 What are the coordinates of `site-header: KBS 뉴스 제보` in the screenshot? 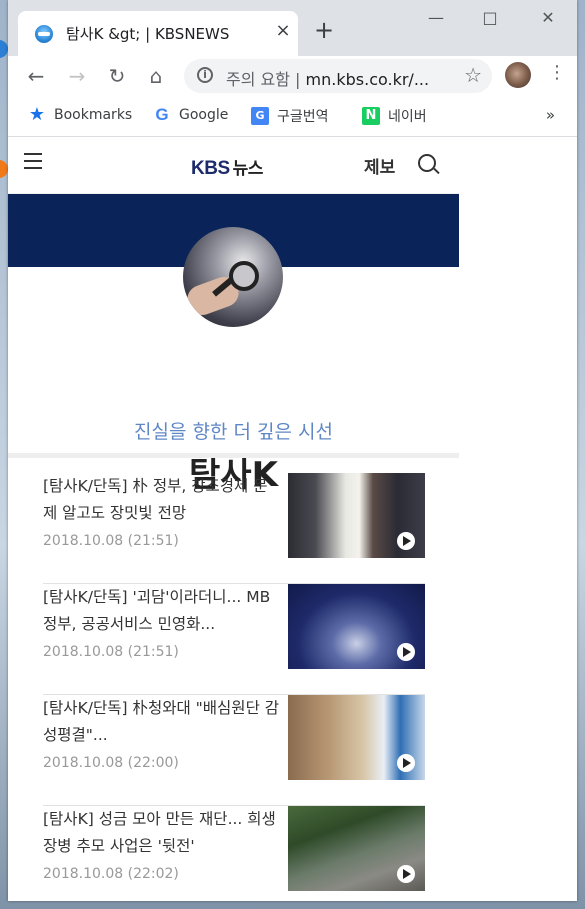 It's located at (233, 165).